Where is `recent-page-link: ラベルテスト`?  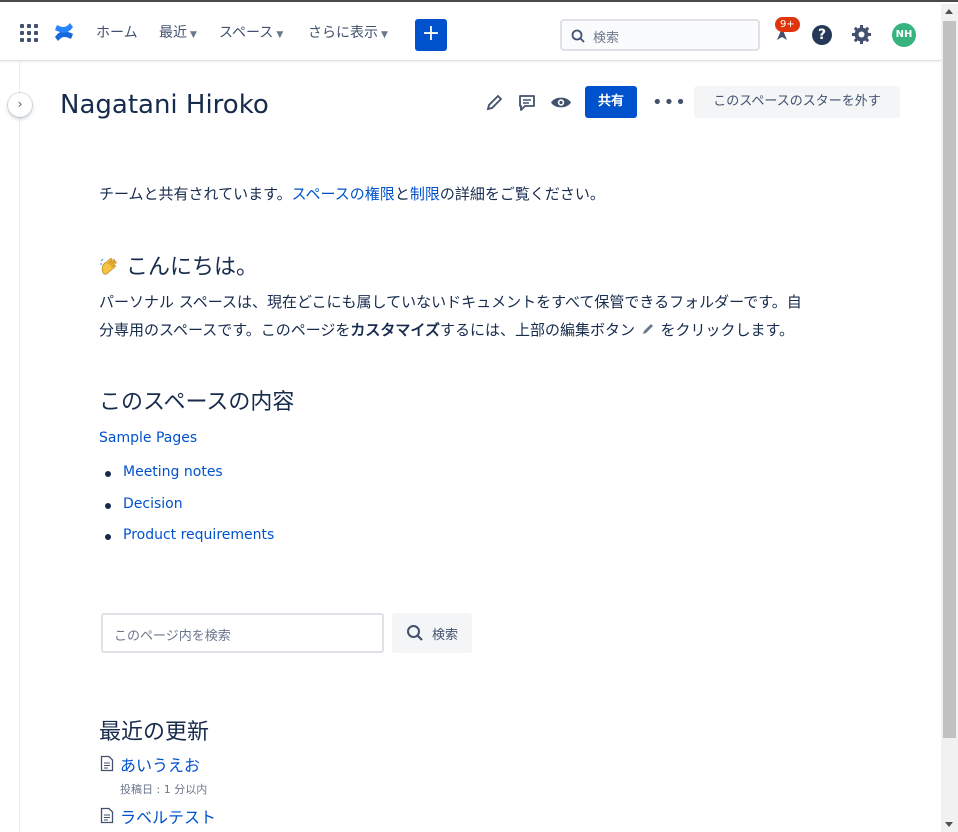
recent-page-link: ラベルテスト is located at coordinates (168, 816).